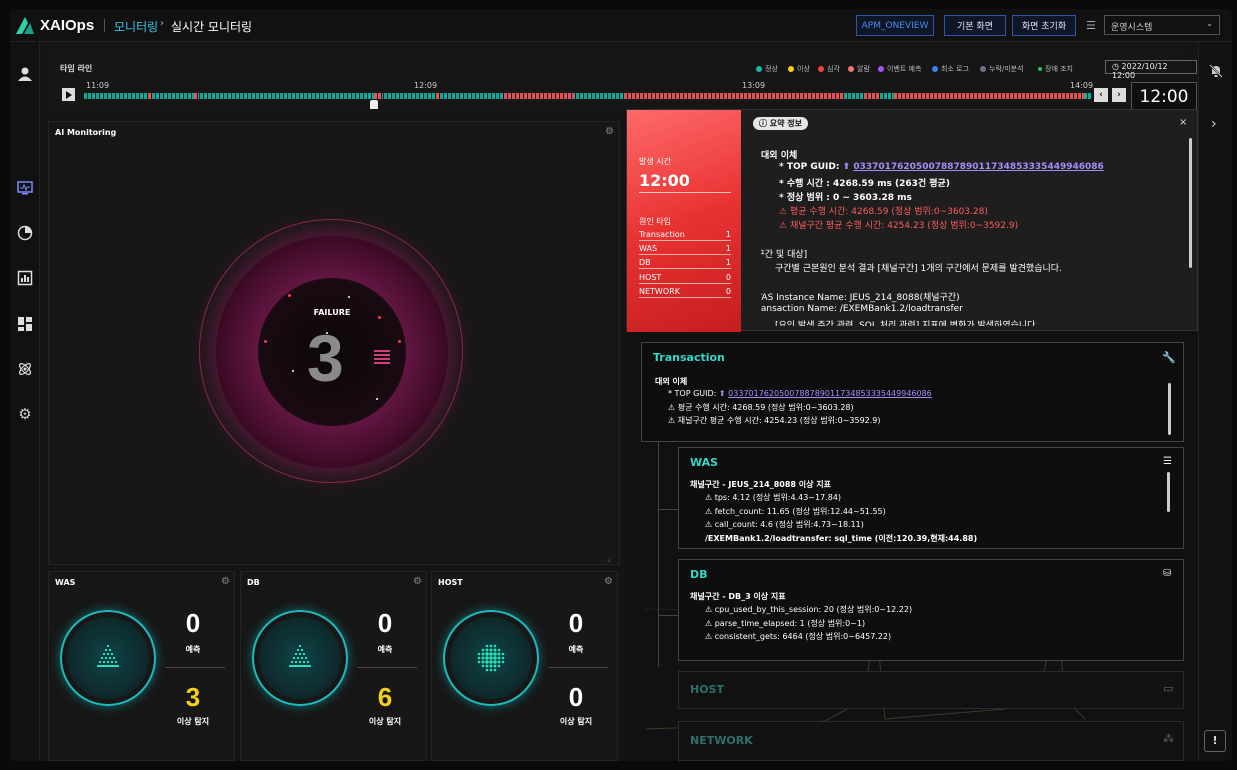 The height and width of the screenshot is (770, 1237). I want to click on timeline-tick: 12:09, so click(426, 85).